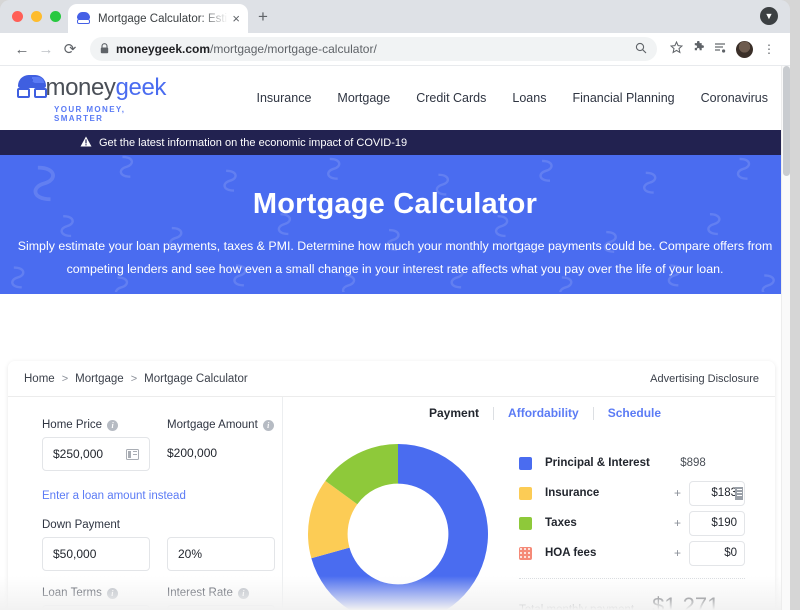 Image resolution: width=800 pixels, height=610 pixels. Describe the element at coordinates (634, 413) in the screenshot. I see `tab-schedule: Schedule` at that location.